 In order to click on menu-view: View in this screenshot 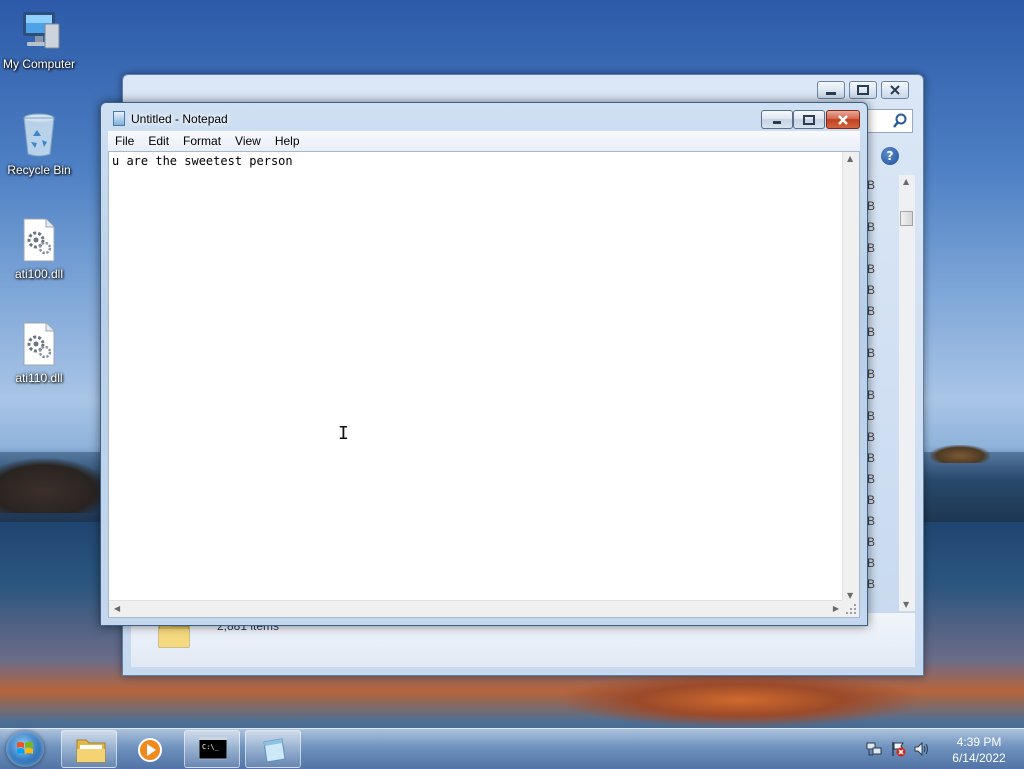, I will do `click(248, 141)`.